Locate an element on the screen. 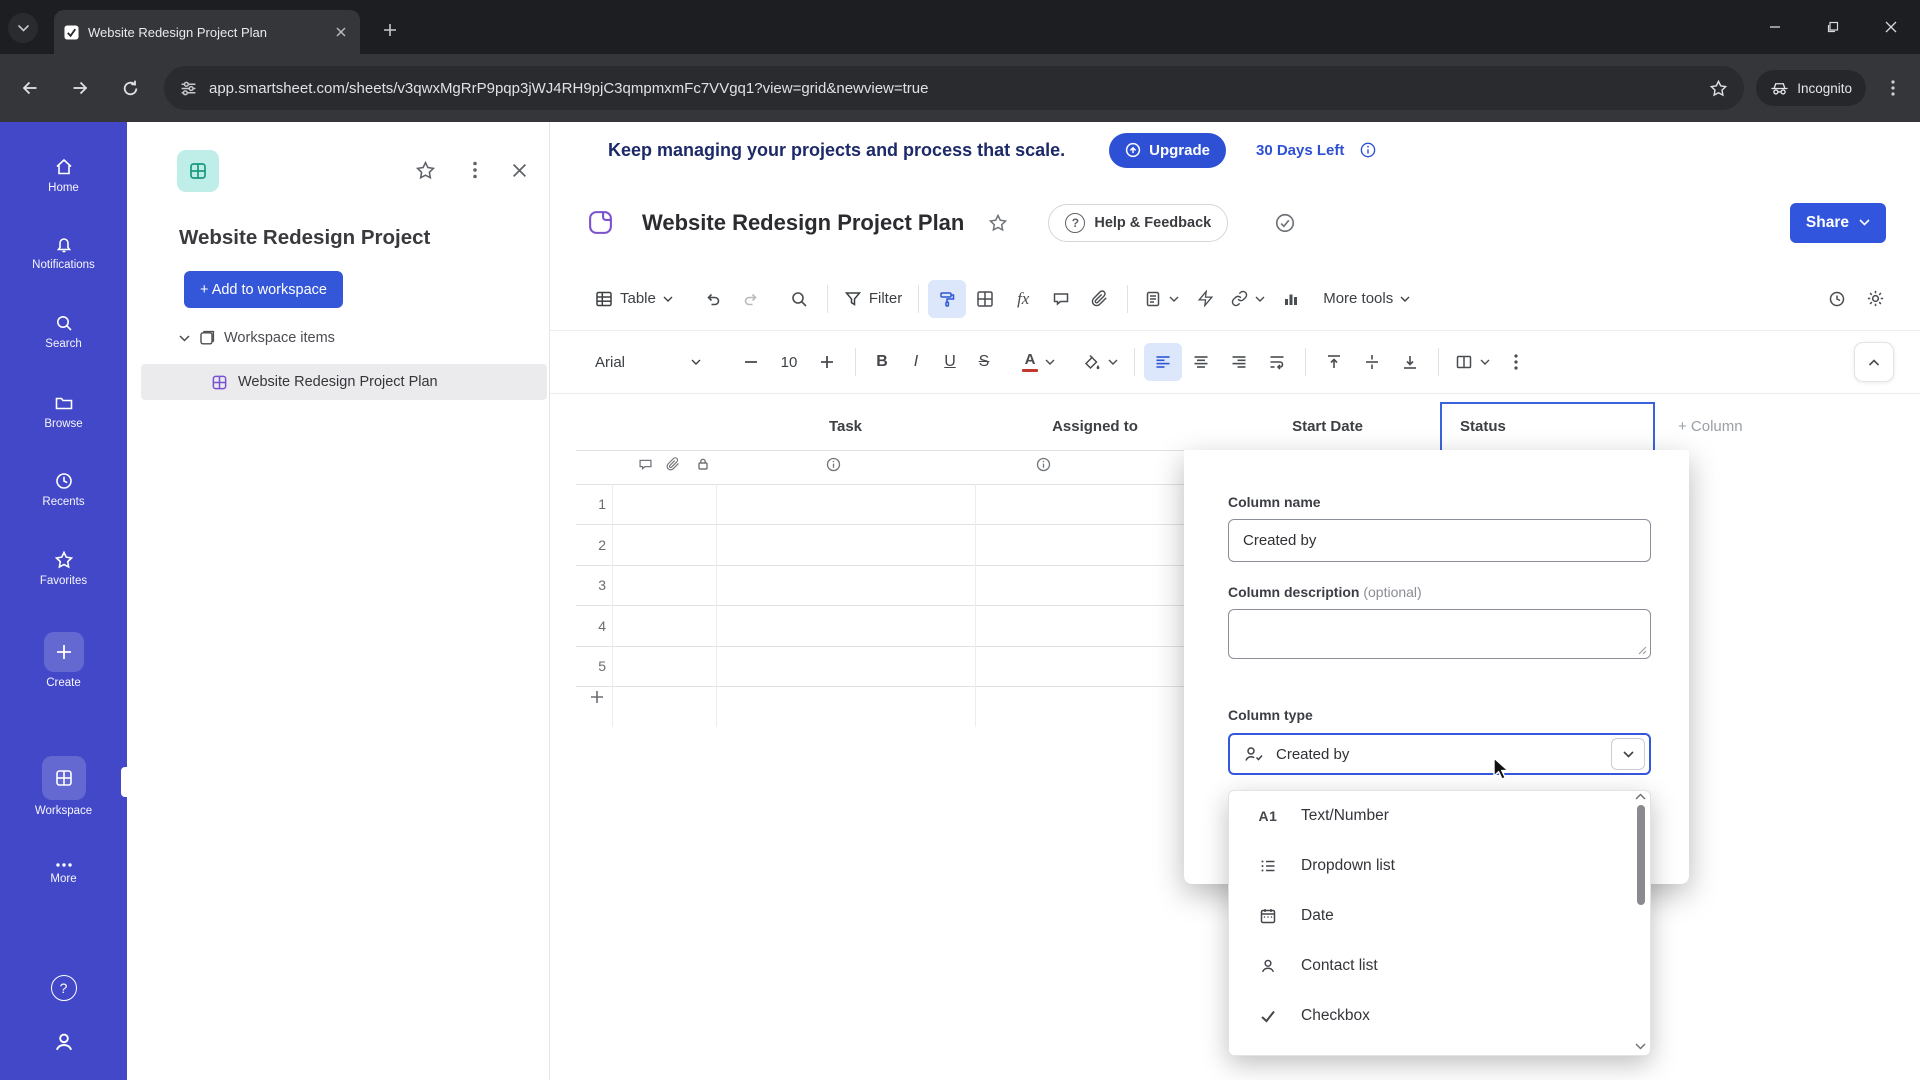 This screenshot has height=1080, width=1920. type-option-partial is located at coordinates (1439, 1048).